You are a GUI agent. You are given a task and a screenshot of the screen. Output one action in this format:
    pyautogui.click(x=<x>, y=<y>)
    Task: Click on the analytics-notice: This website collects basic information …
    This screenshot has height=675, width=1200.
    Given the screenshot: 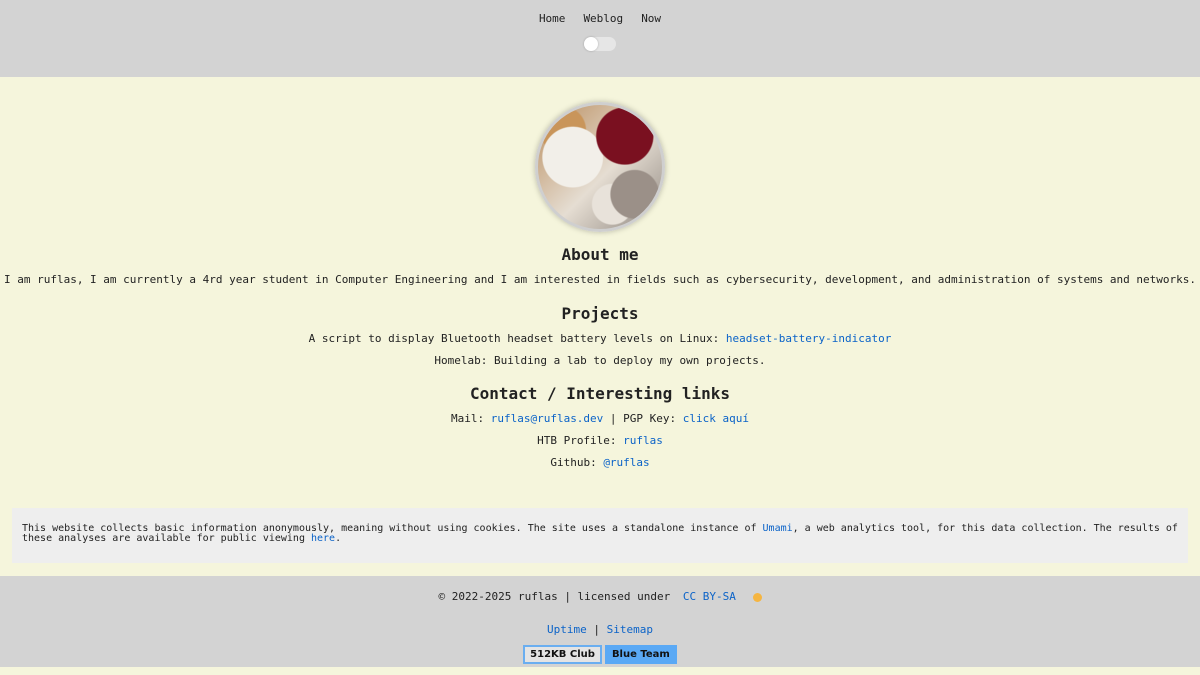 What is the action you would take?
    pyautogui.click(x=600, y=535)
    